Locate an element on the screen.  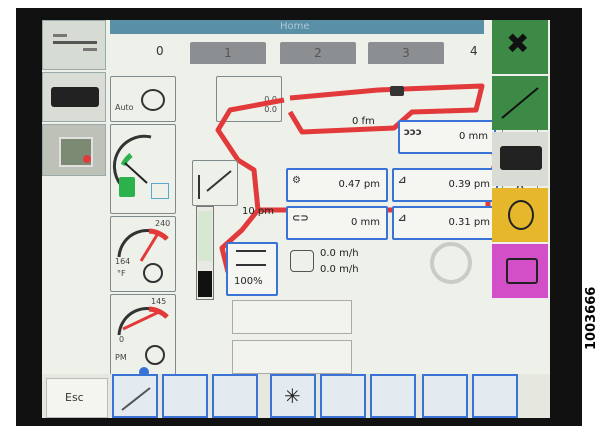
header-height-value: 10 pm is located at coordinates (258, 211).